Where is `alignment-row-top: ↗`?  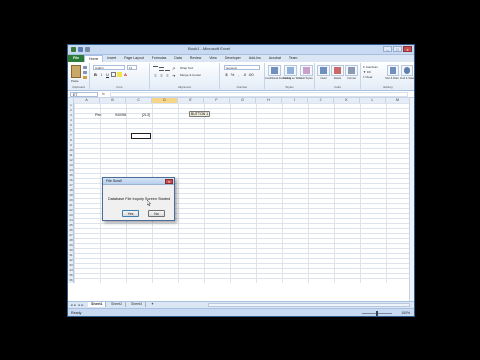
alignment-row-top: ↗ is located at coordinates (164, 68).